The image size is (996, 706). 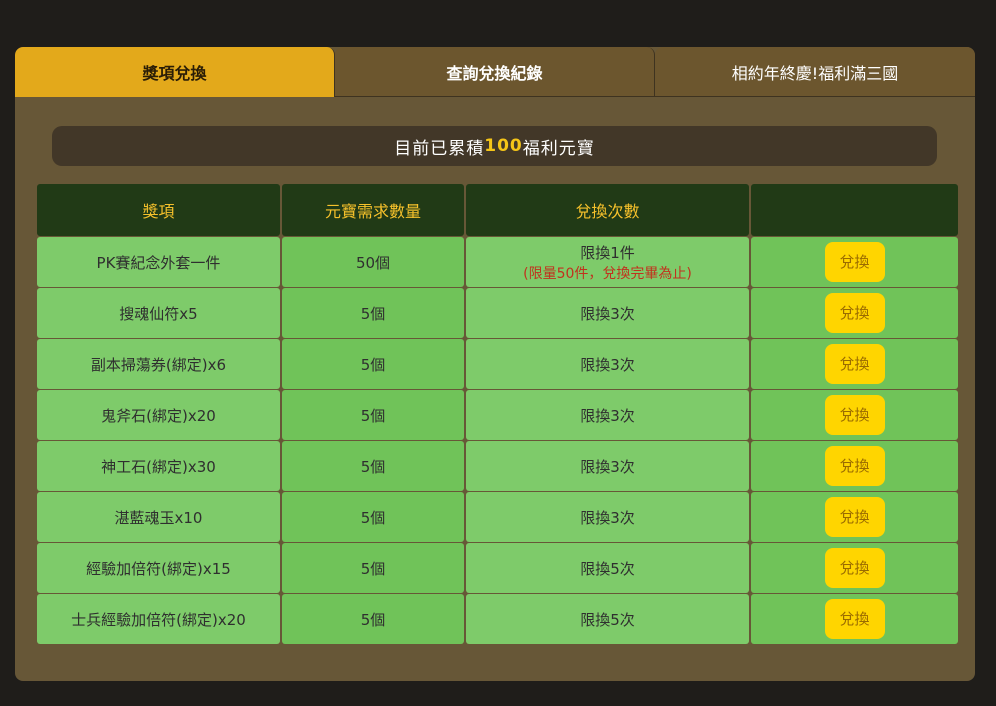 What do you see at coordinates (175, 72) in the screenshot?
I see `tab-reward-exchange: 獎項兌換` at bounding box center [175, 72].